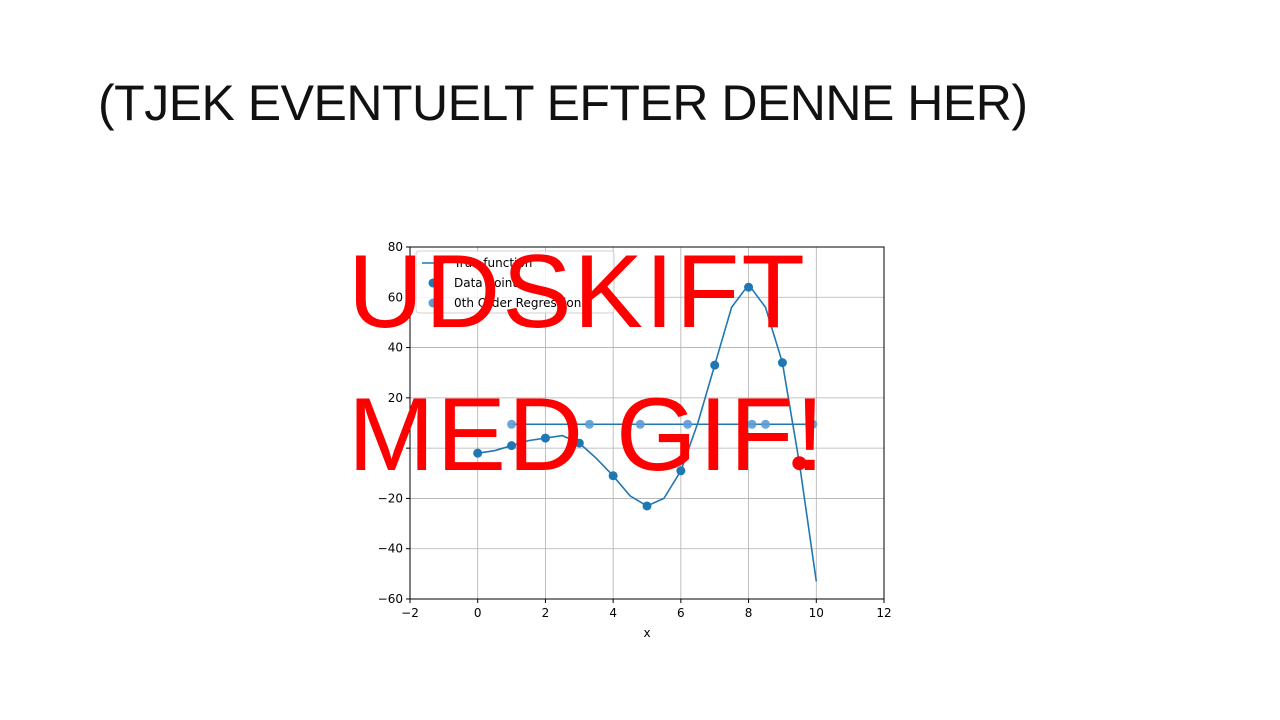  I want to click on x-tick-label: 2, so click(546, 613).